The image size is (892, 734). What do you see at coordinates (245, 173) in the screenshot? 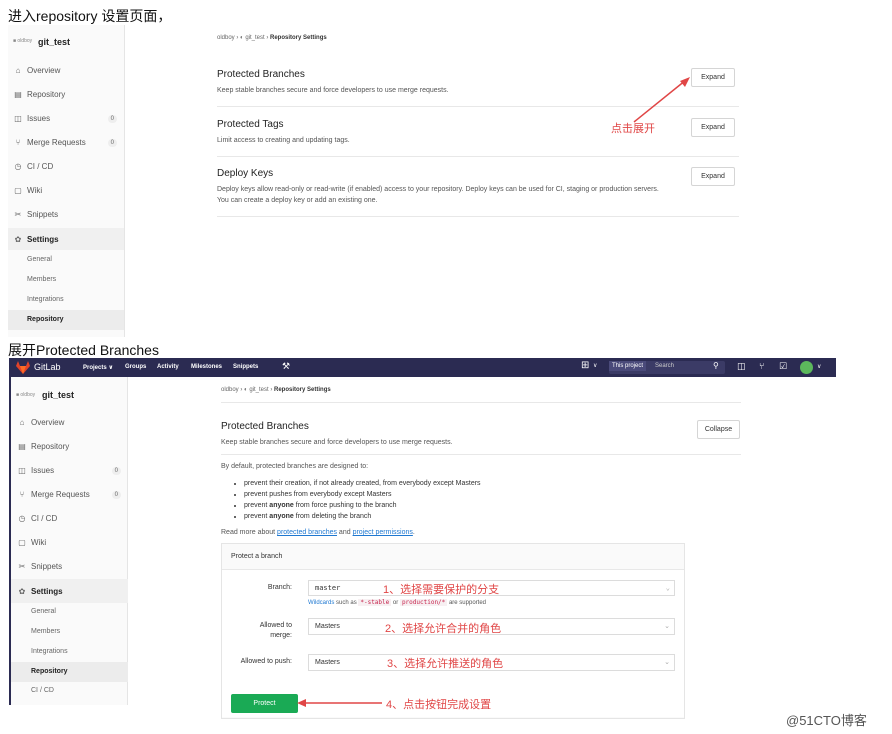
I see `deploy-keys-title: Deploy Keys` at bounding box center [245, 173].